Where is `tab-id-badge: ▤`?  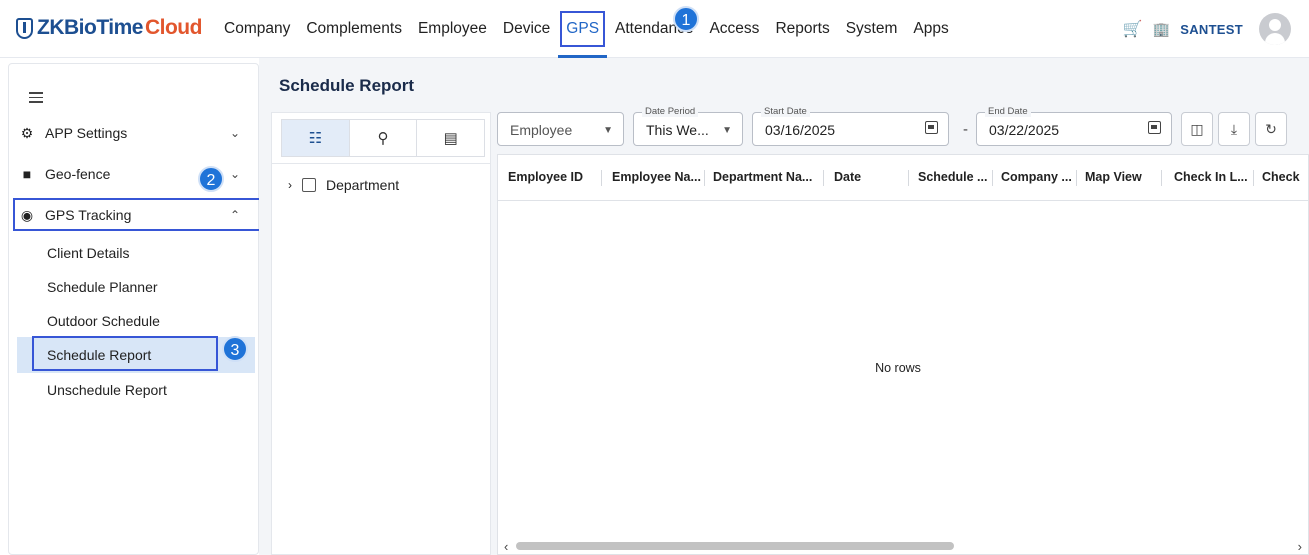
tab-id-badge: ▤ is located at coordinates (450, 138).